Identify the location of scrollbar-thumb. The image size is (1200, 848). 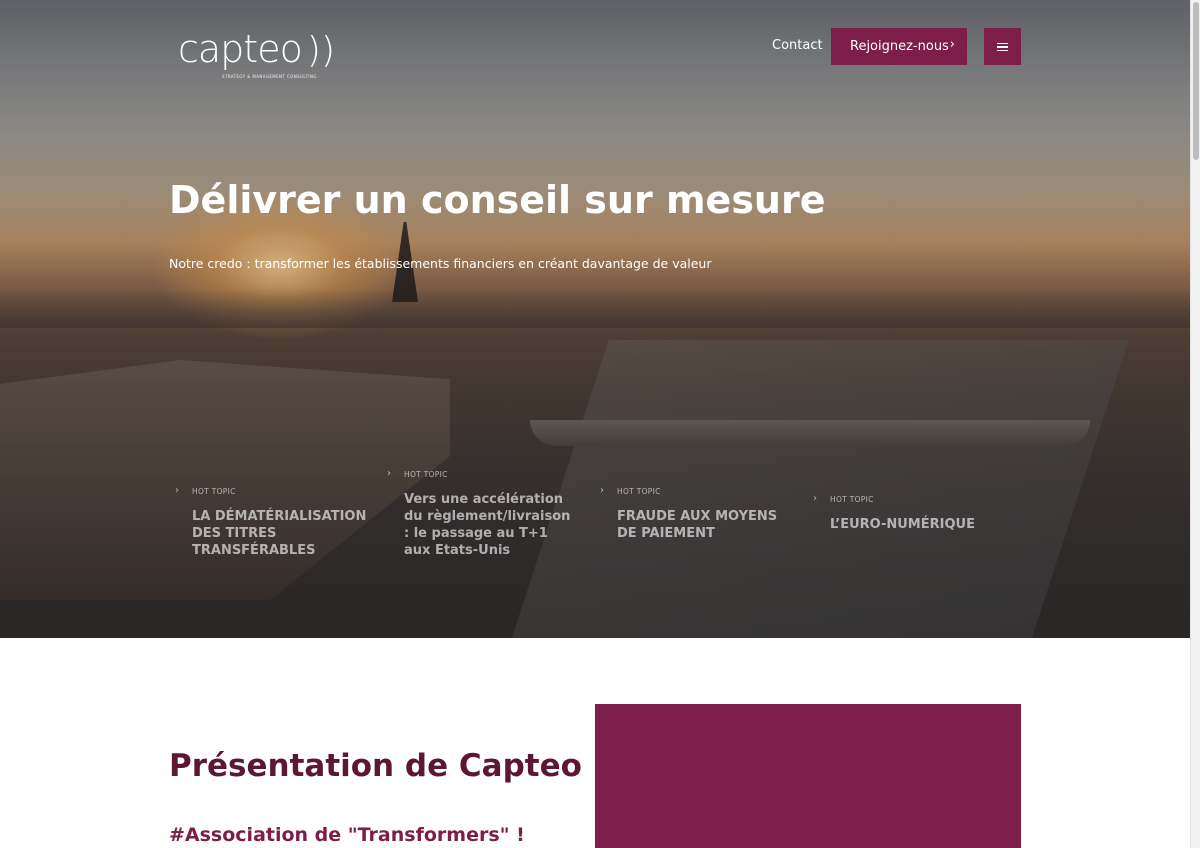
(1196, 81).